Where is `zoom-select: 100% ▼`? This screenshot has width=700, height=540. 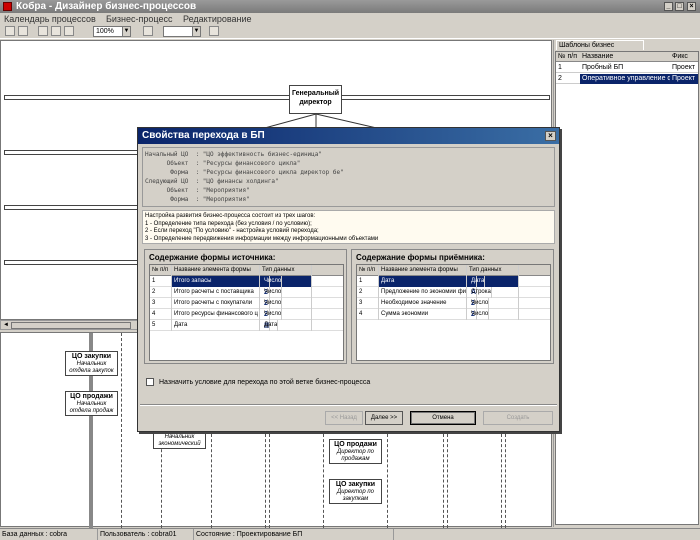 zoom-select: 100% ▼ is located at coordinates (112, 31).